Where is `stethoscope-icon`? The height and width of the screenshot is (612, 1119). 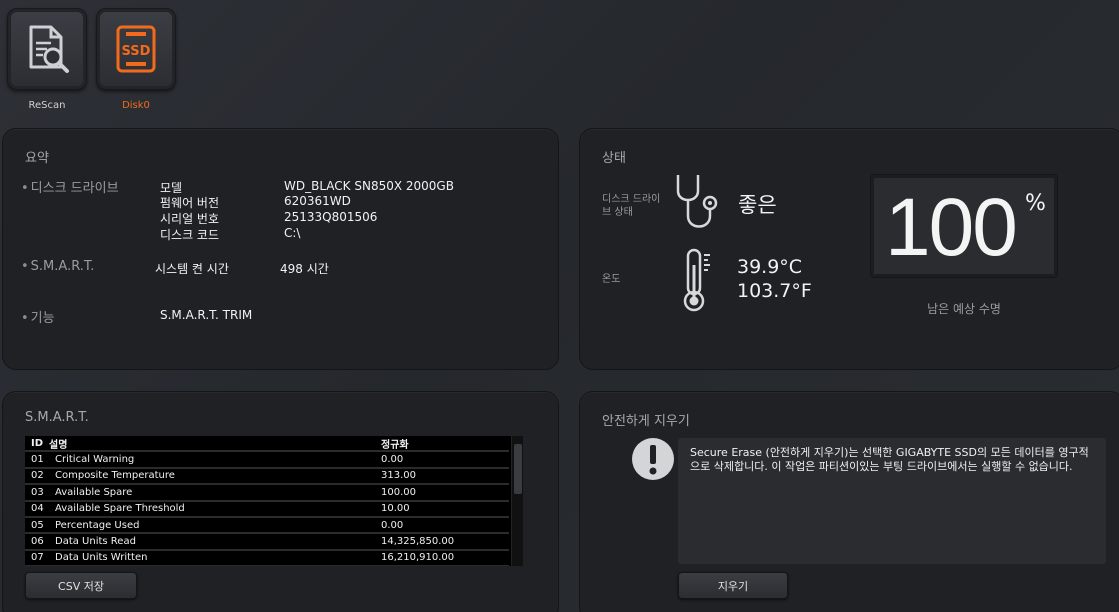 stethoscope-icon is located at coordinates (697, 201).